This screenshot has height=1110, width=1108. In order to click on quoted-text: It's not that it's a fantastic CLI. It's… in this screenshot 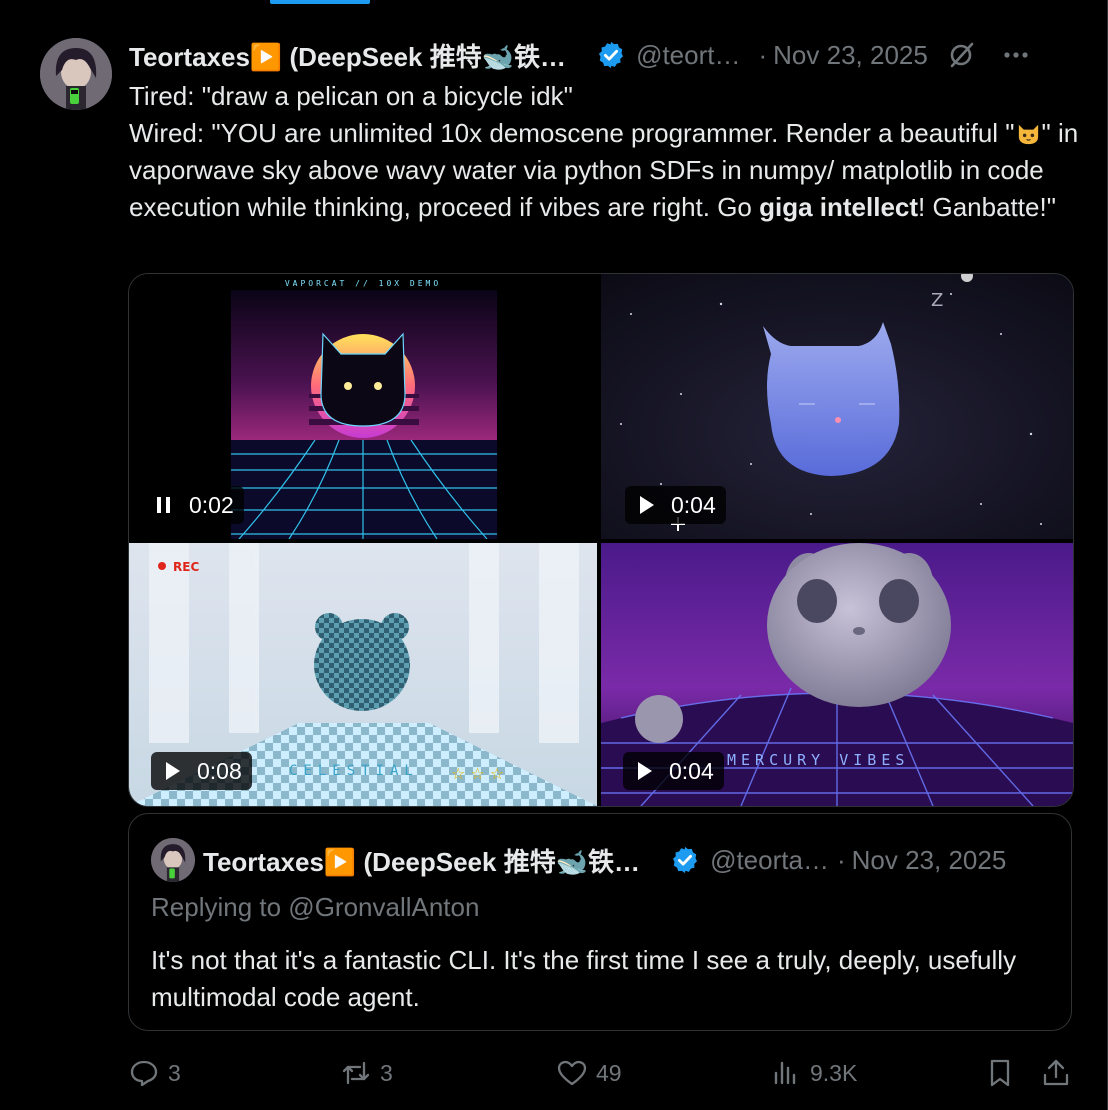, I will do `click(584, 978)`.